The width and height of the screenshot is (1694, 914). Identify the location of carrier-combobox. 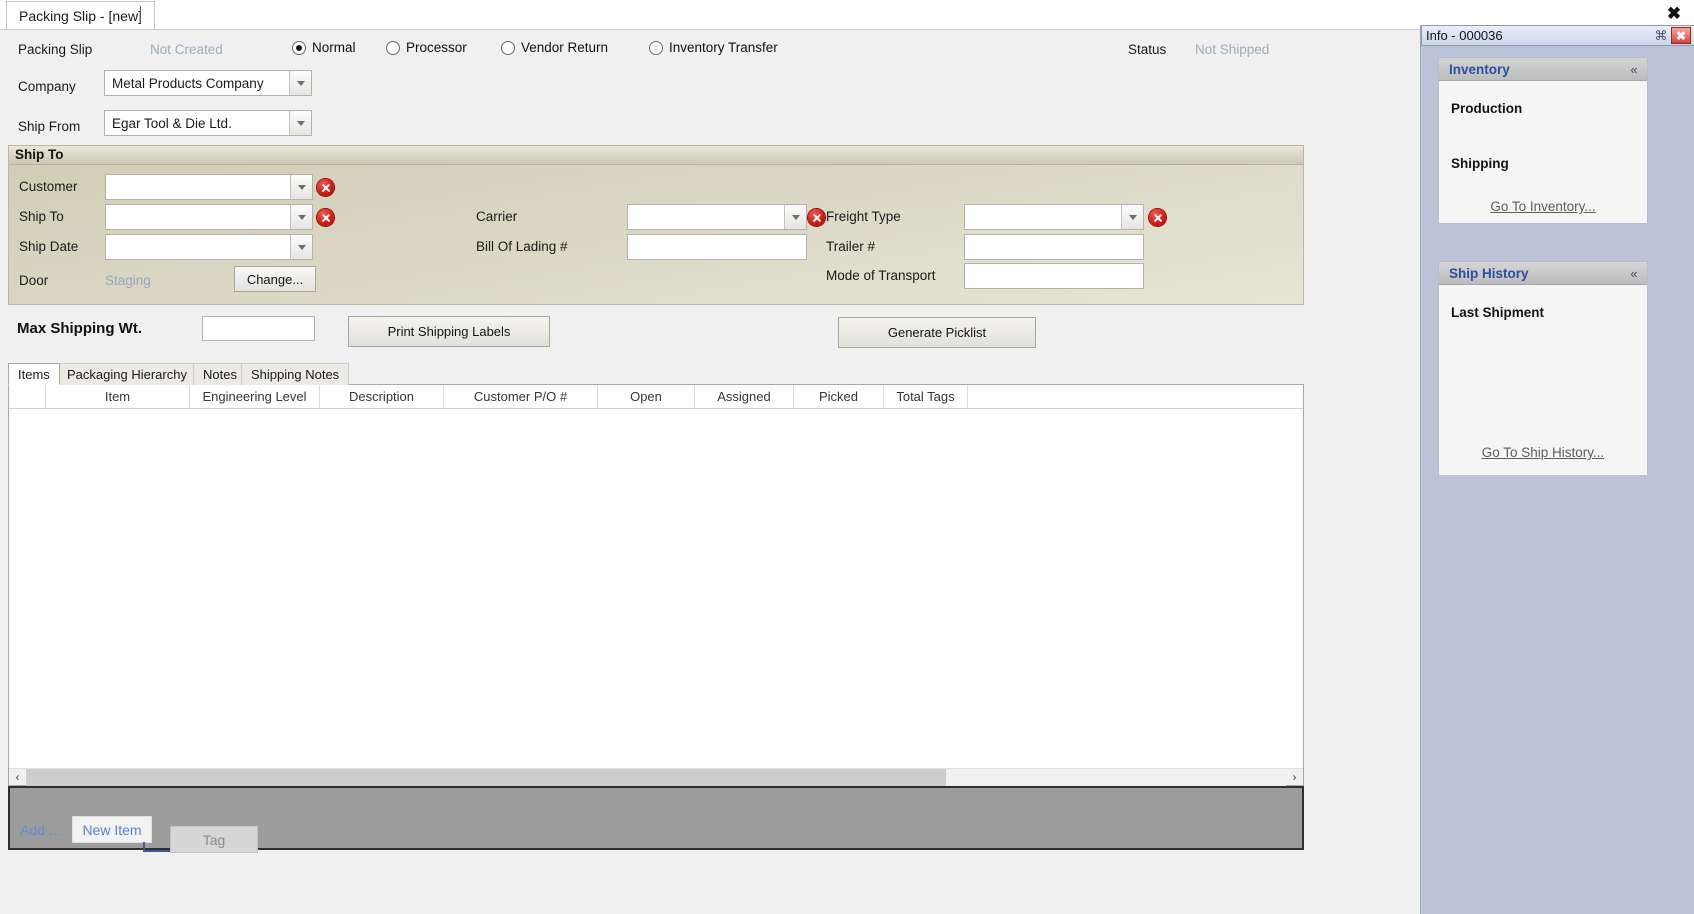
(717, 217).